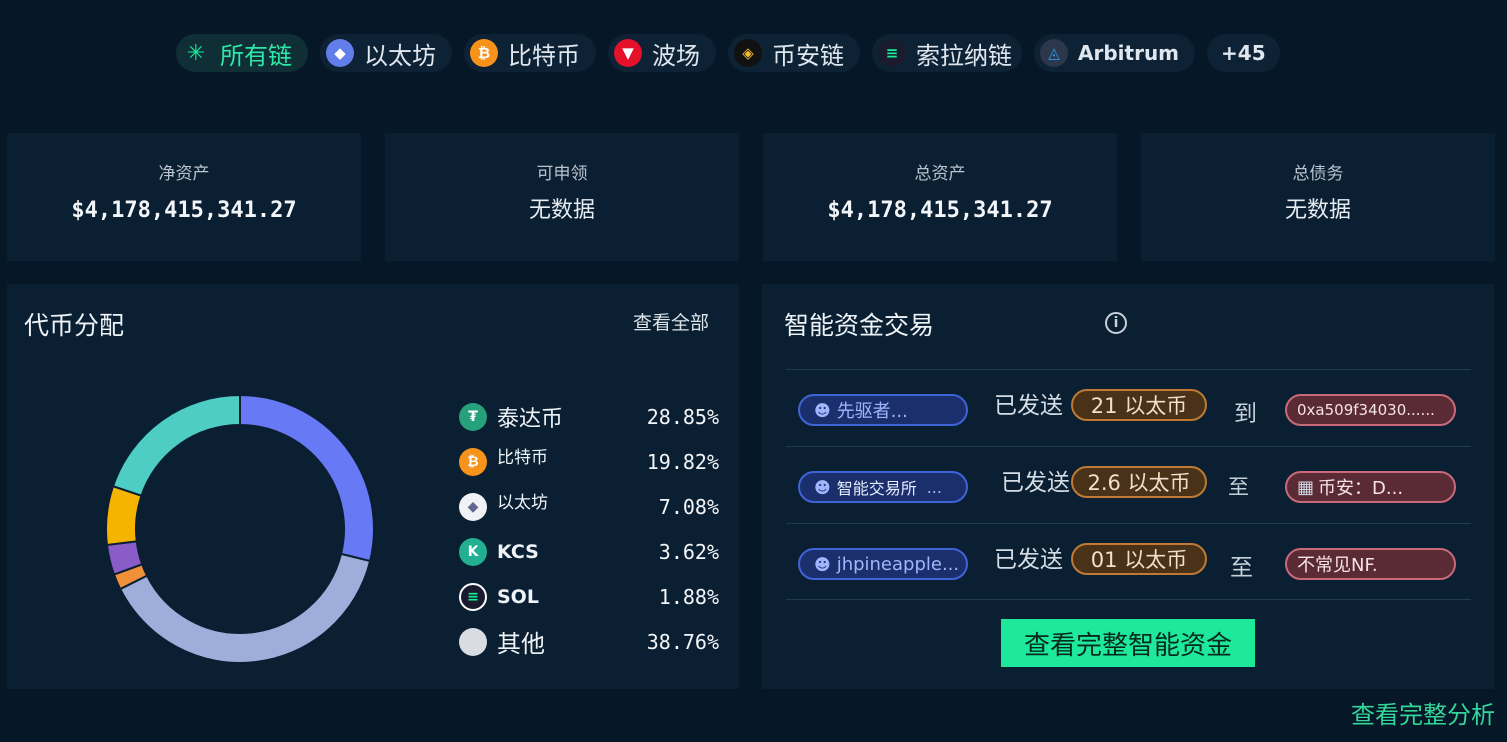 This screenshot has width=1507, height=742. Describe the element at coordinates (522, 503) in the screenshot. I see `legend-name: 以太坊` at that location.